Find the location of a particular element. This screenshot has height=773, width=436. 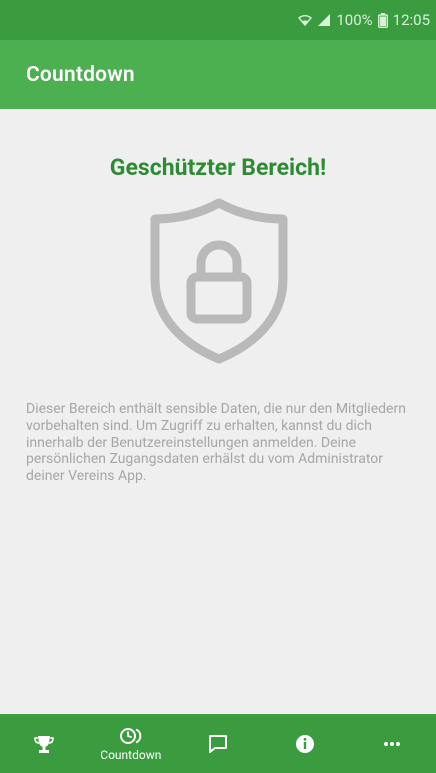

chat-icon is located at coordinates (218, 744).